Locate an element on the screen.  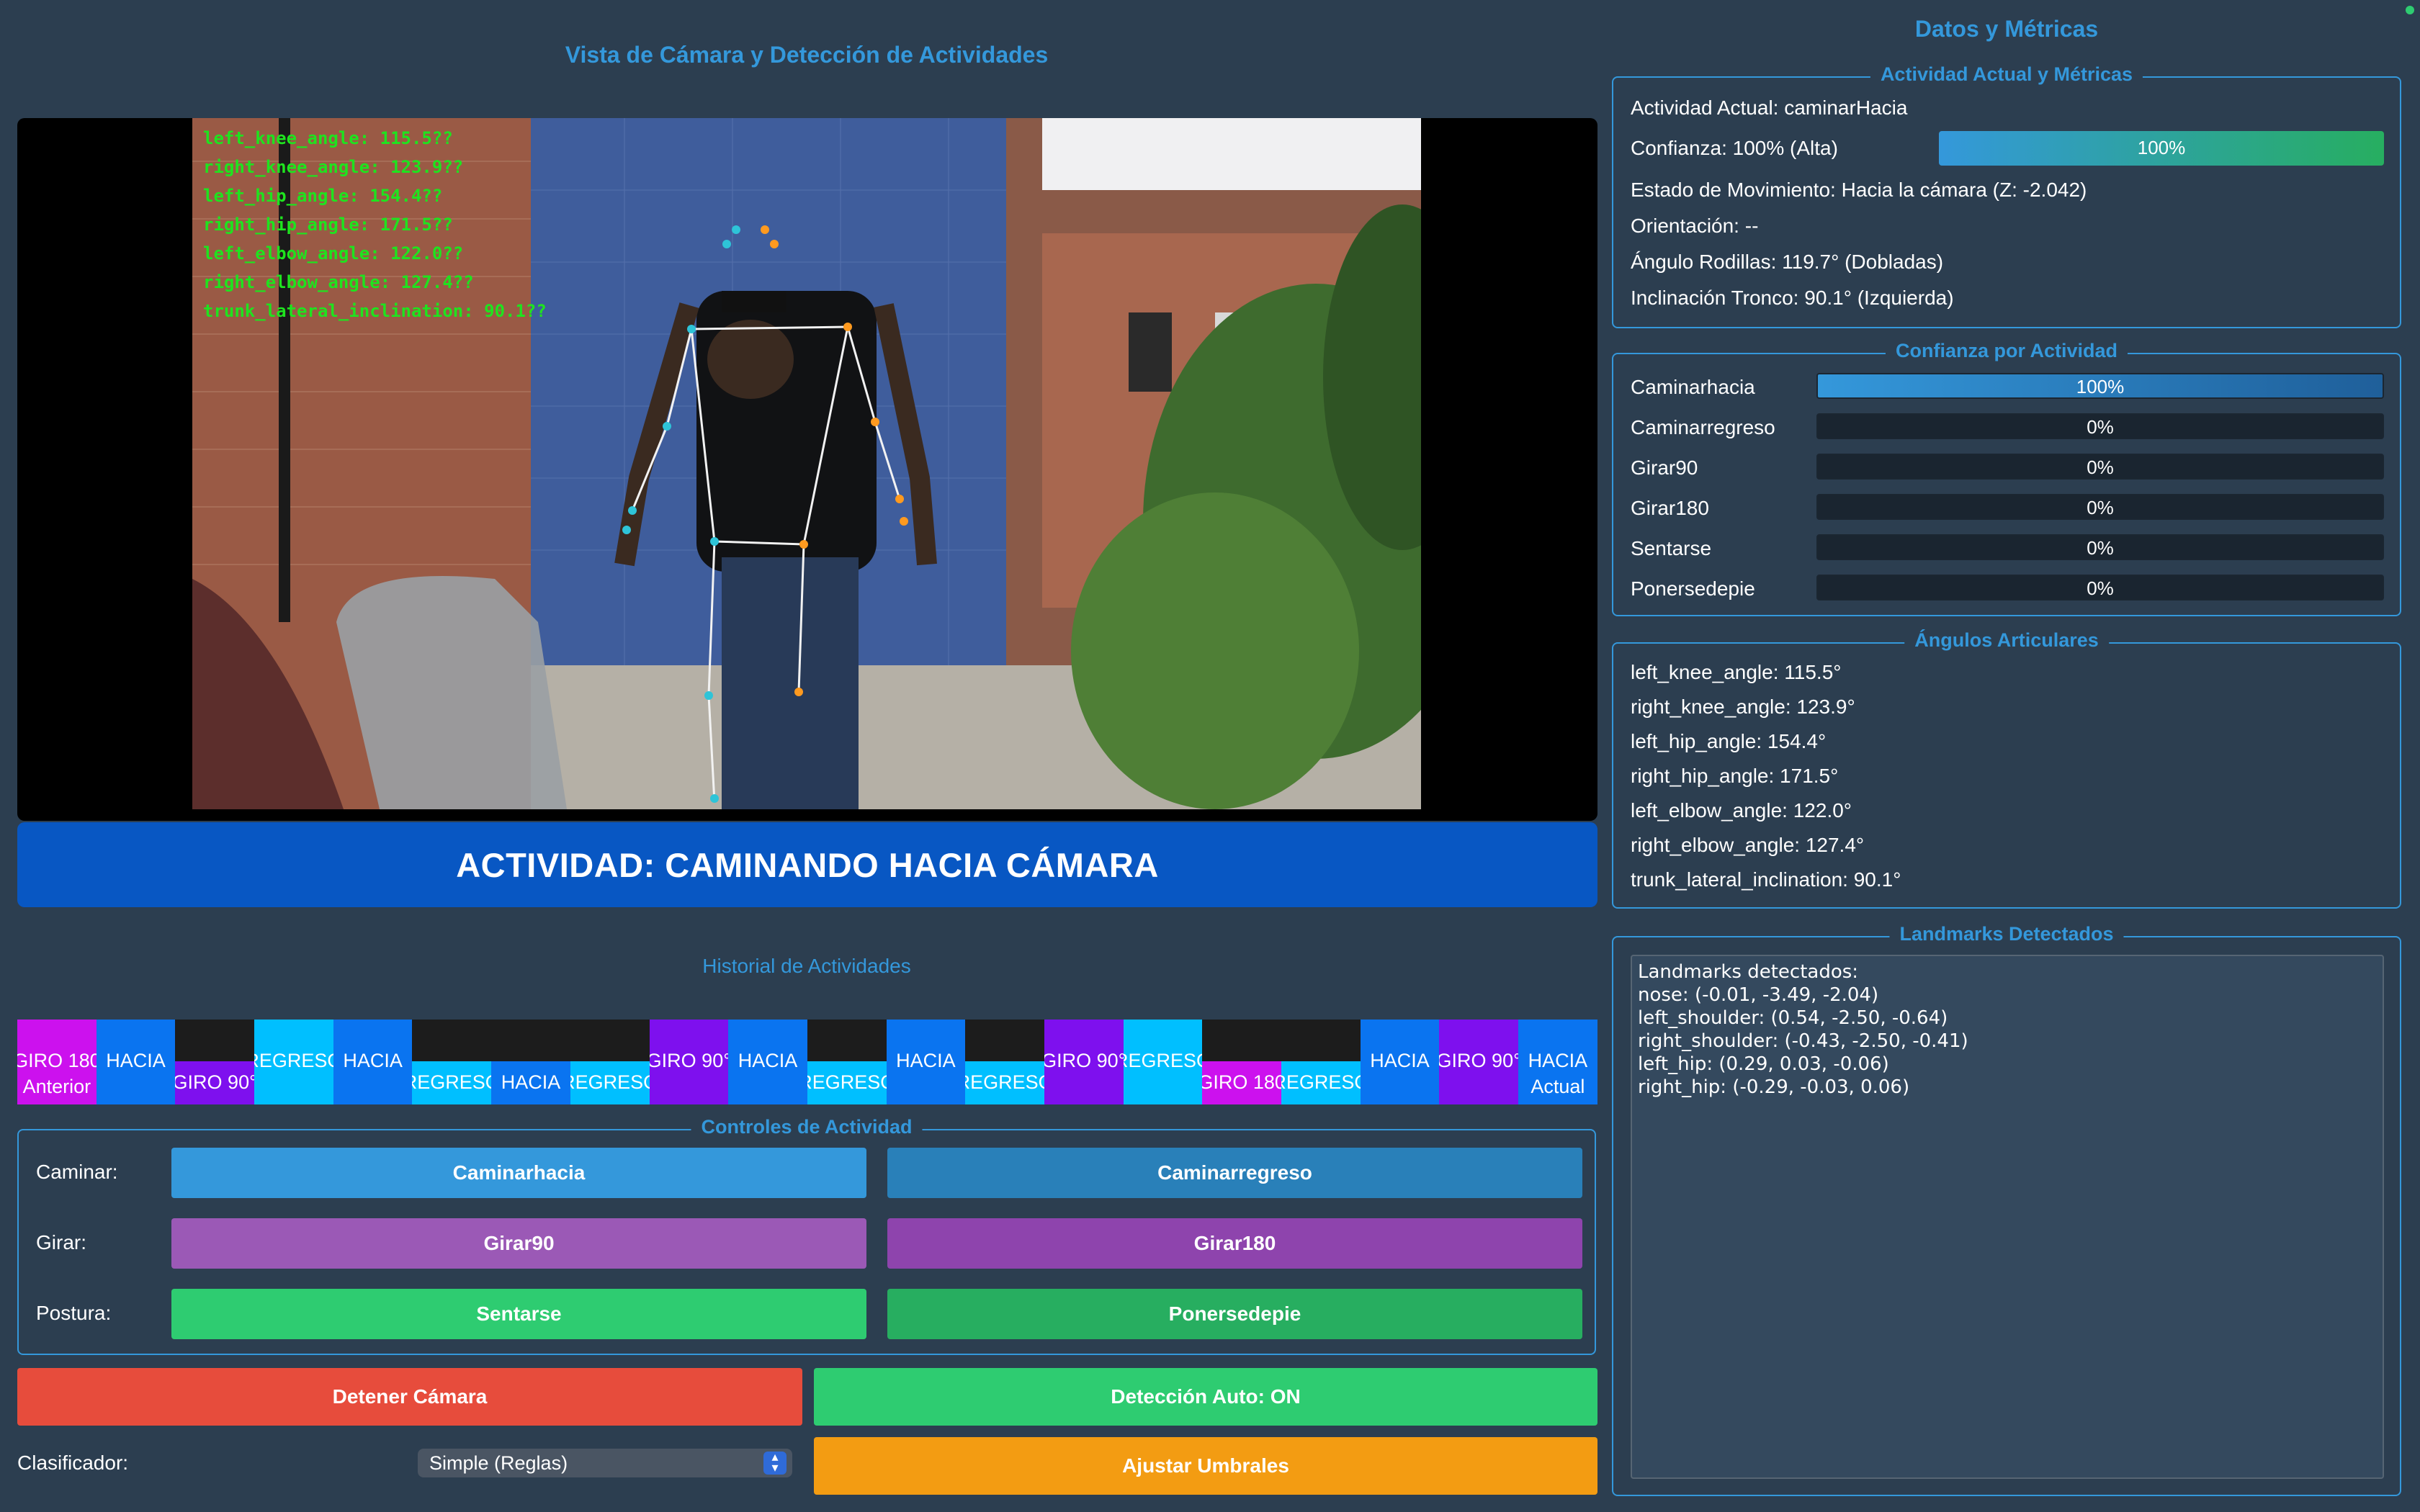
angle-item: right_hip_angle: 171.5° is located at coordinates (1735, 776).